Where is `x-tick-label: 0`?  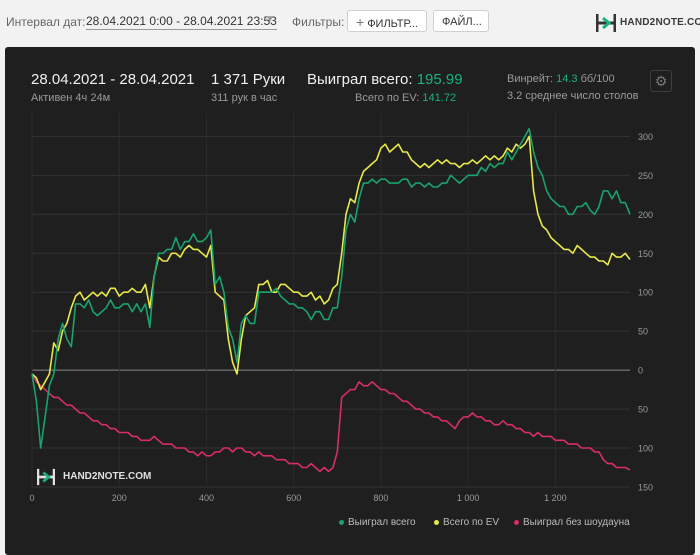
x-tick-label: 0 is located at coordinates (31, 498).